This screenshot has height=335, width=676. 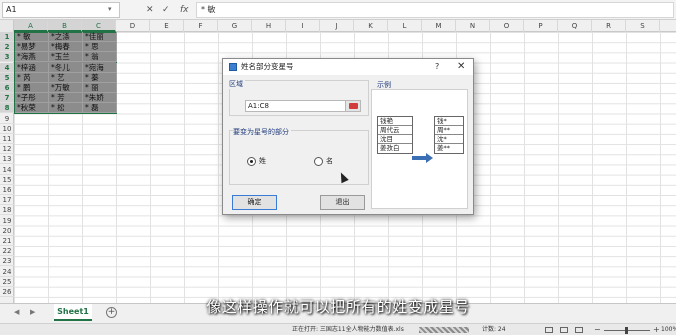 I want to click on given-name-radio-label: 名, so click(x=329, y=161).